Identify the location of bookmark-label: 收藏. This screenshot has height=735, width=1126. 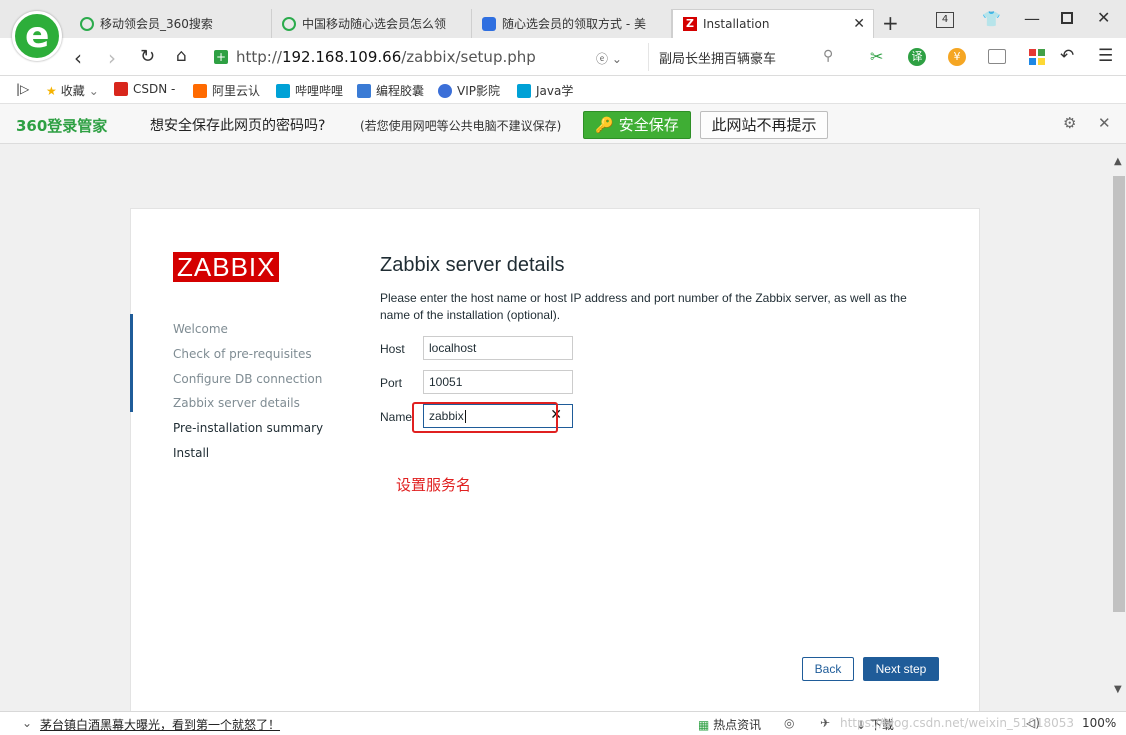
(72, 91).